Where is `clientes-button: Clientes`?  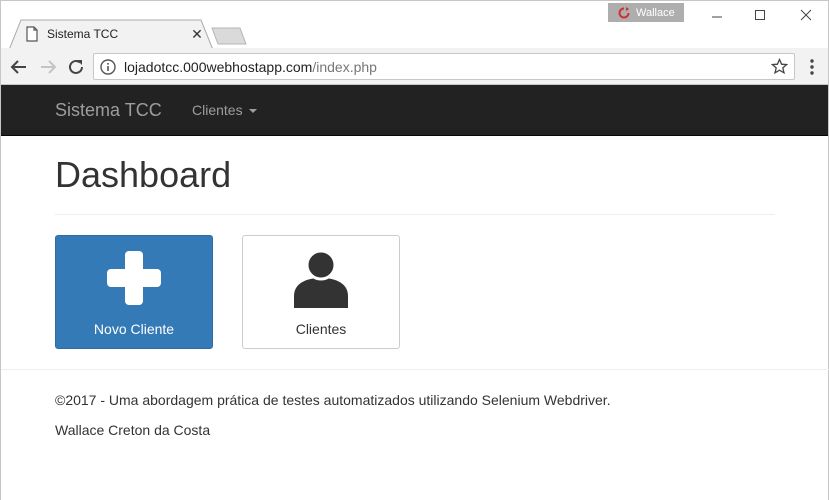
clientes-button: Clientes is located at coordinates (321, 292).